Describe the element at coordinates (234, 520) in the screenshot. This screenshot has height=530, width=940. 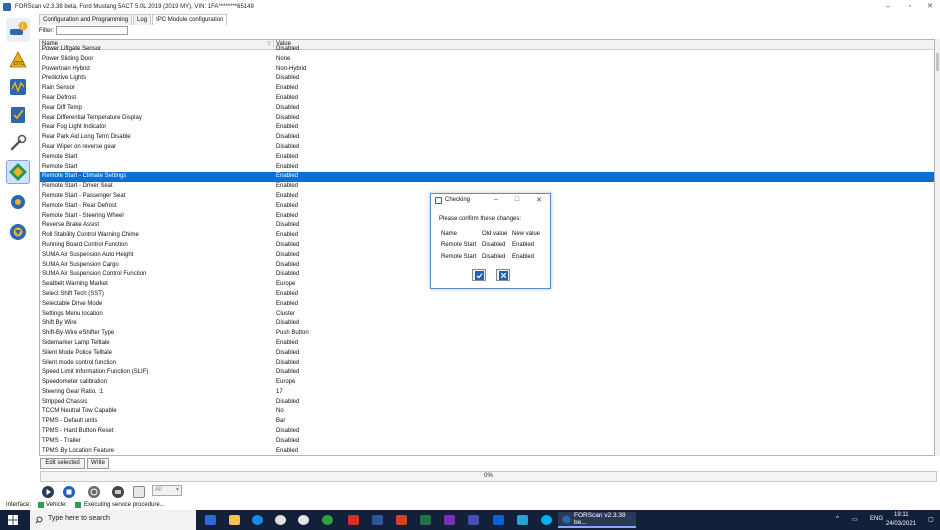
I see `file-explorer-icon` at that location.